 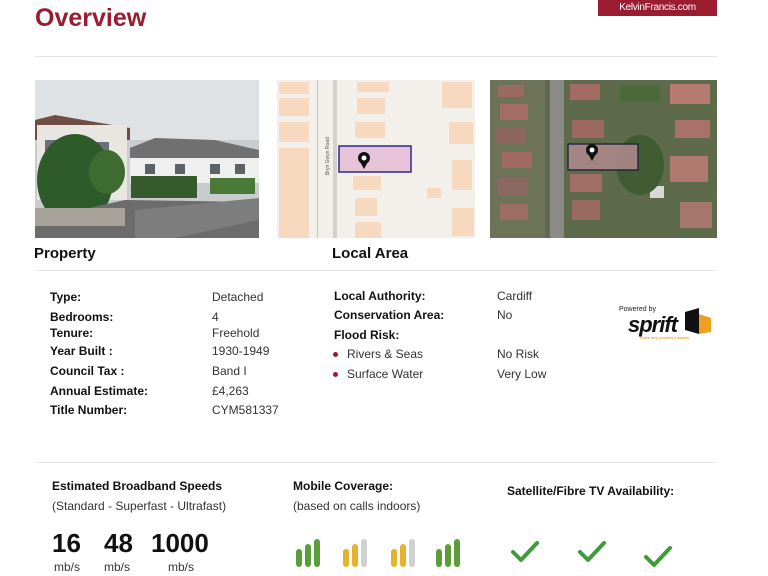 I want to click on property-annual-estimate-value: £4,263, so click(x=230, y=391).